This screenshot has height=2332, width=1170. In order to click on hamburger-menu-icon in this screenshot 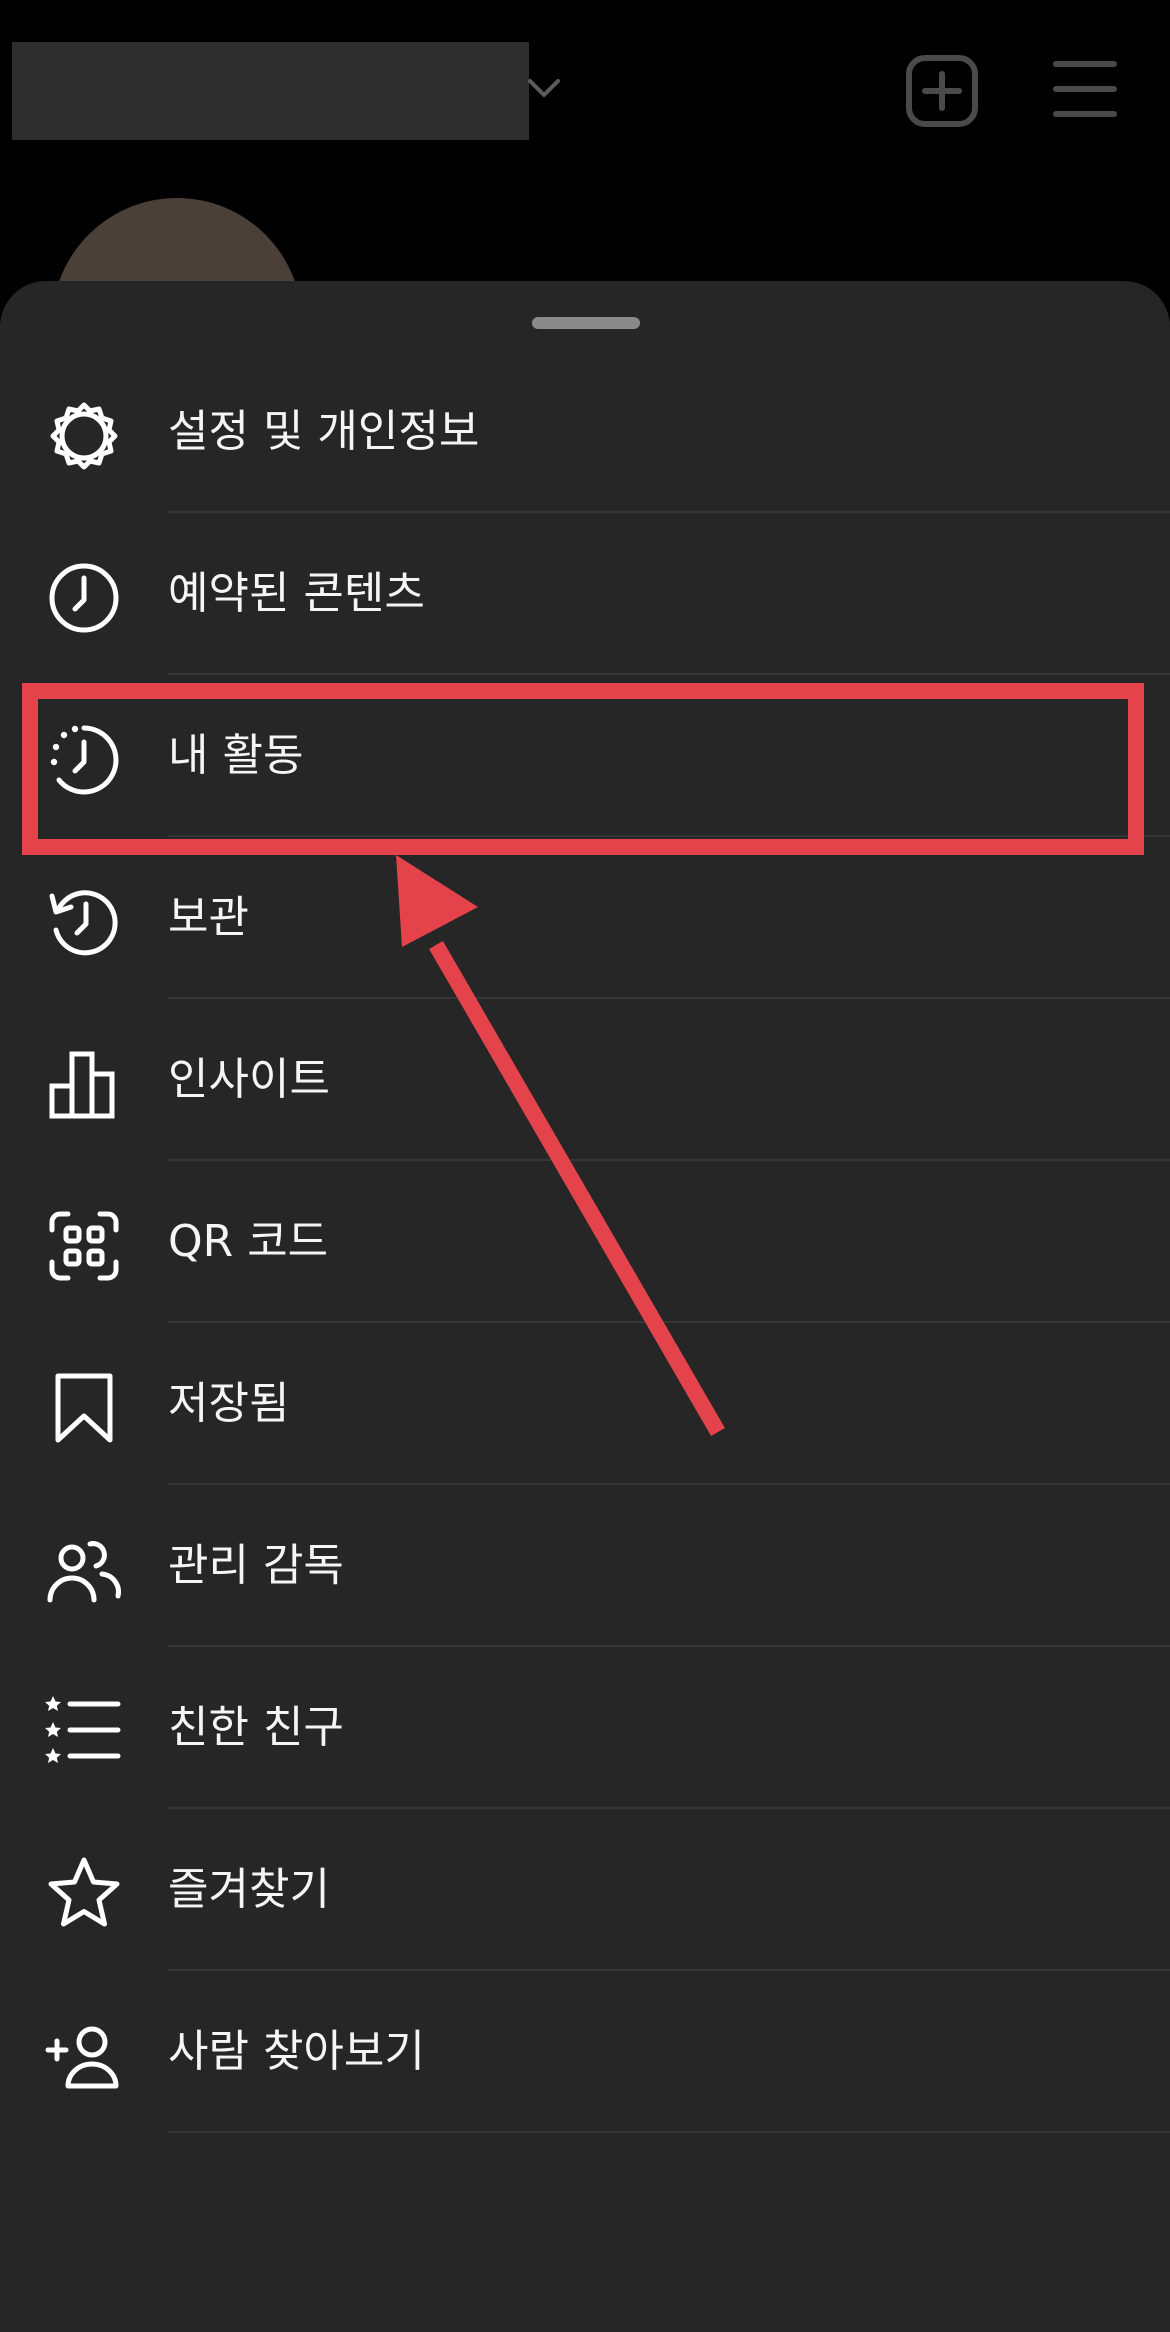, I will do `click(1085, 89)`.